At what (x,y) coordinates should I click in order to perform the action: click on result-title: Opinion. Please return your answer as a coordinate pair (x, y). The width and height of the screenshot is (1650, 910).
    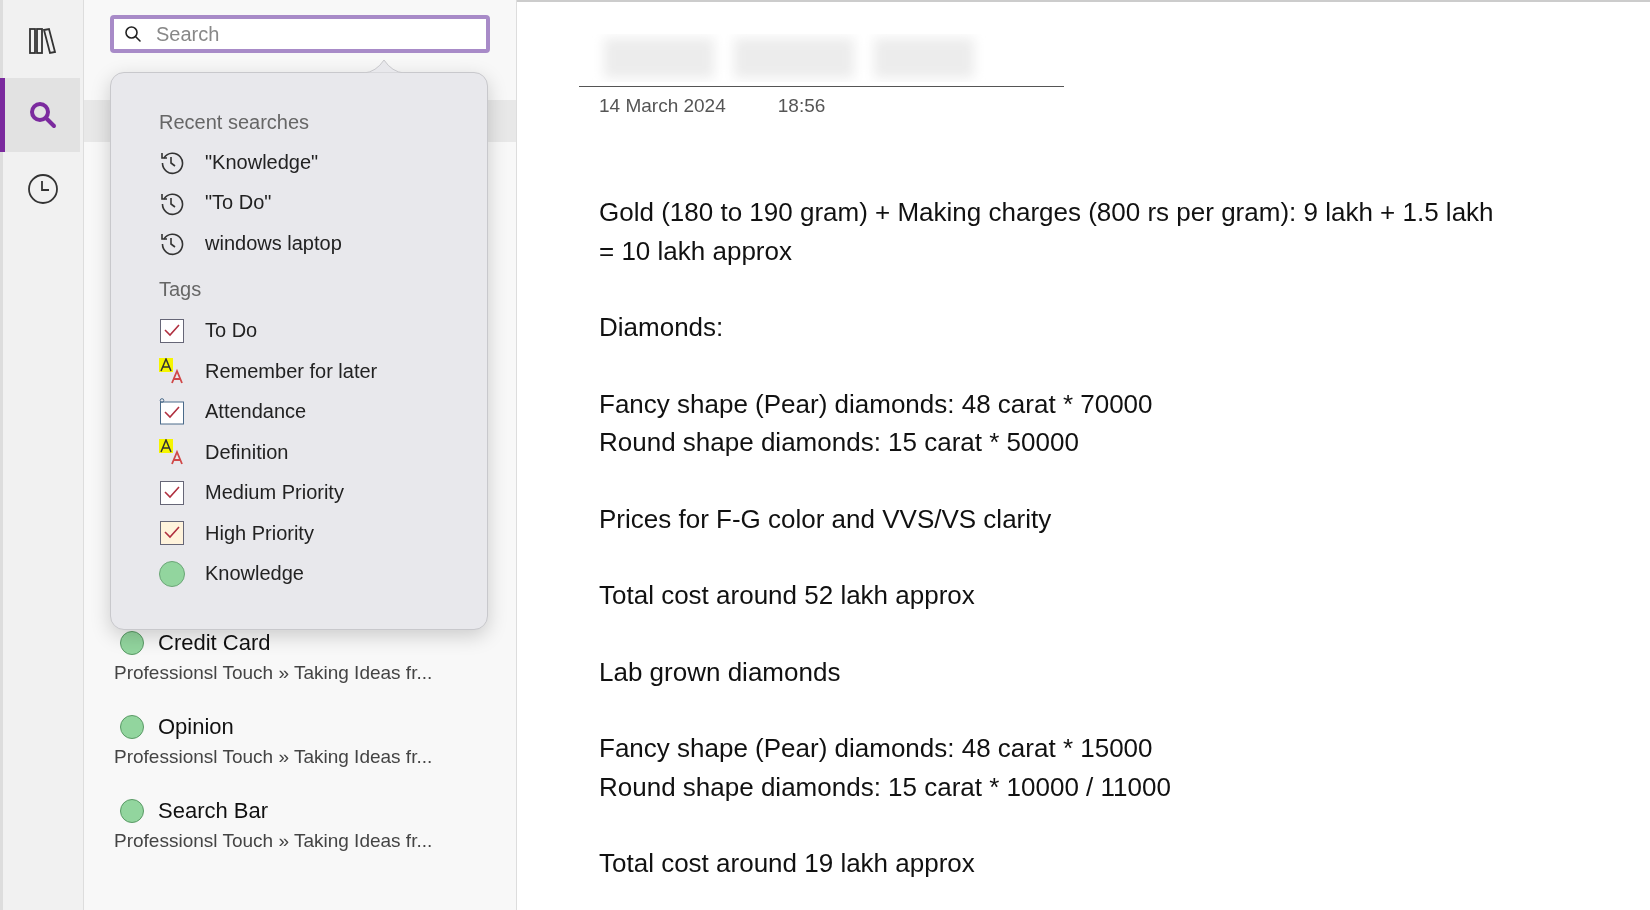
    Looking at the image, I should click on (196, 727).